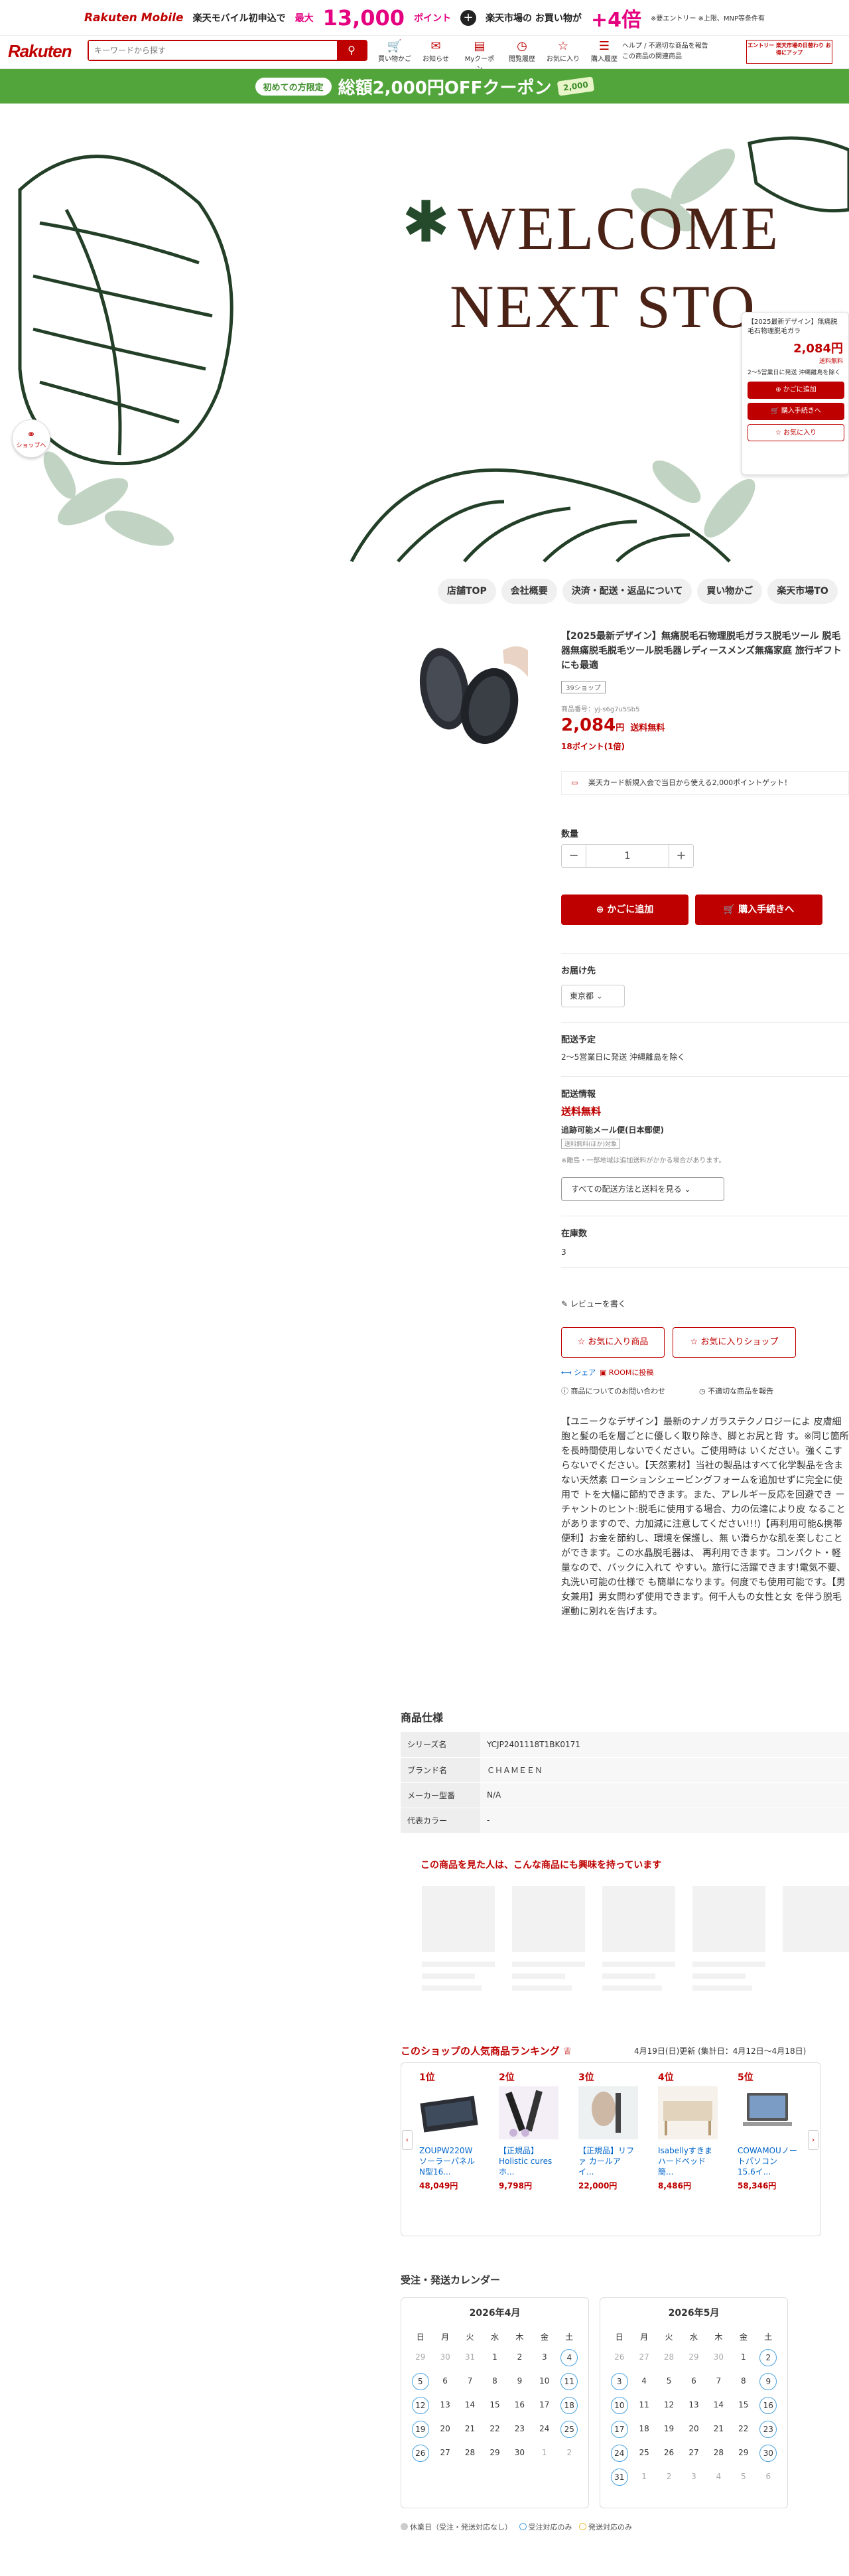  Describe the element at coordinates (665, 57) in the screenshot. I see `related-link: この商品の関連商品` at that location.